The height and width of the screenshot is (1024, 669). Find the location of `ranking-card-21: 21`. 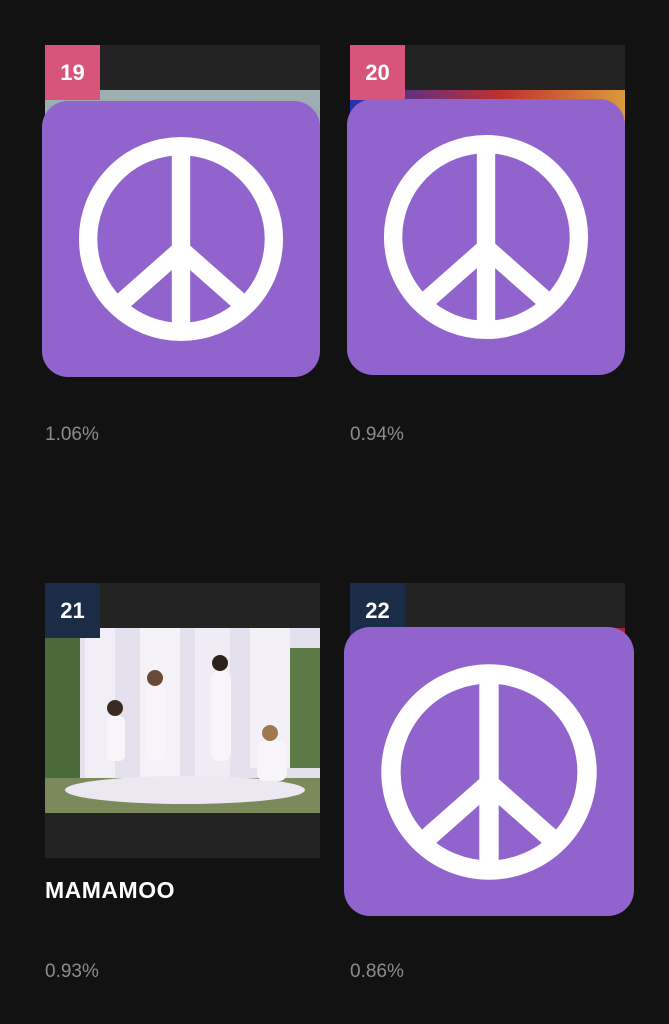

ranking-card-21: 21 is located at coordinates (182, 720).